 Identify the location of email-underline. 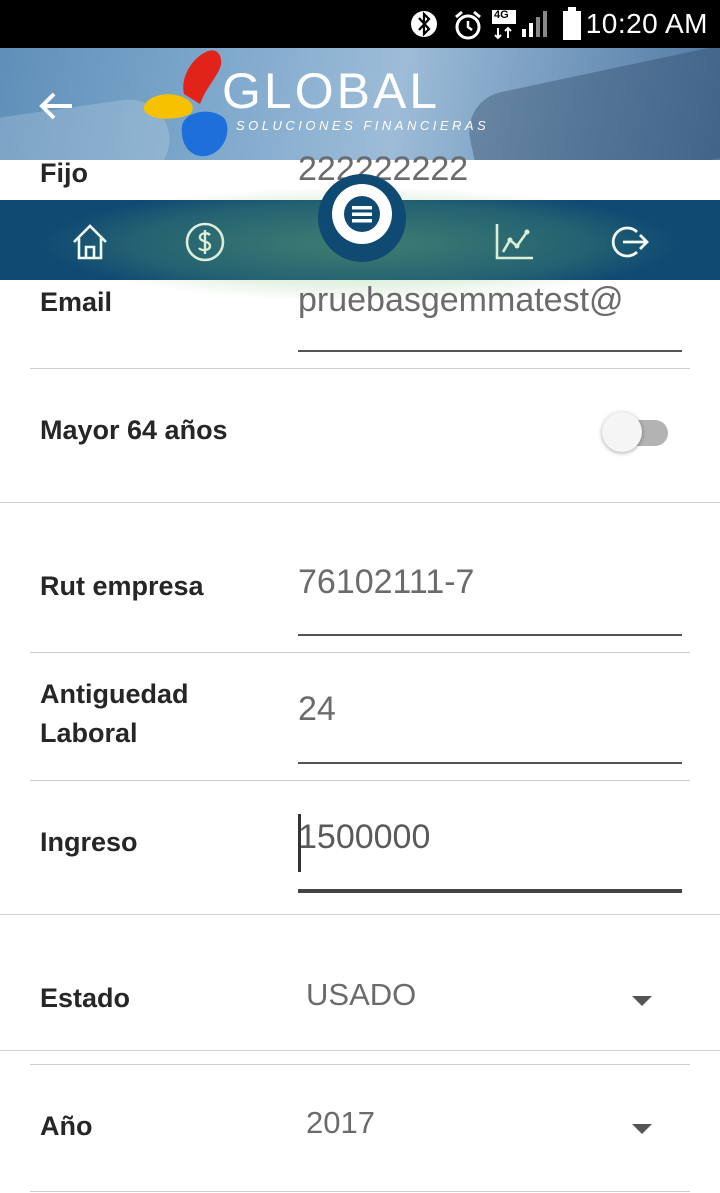
(490, 351).